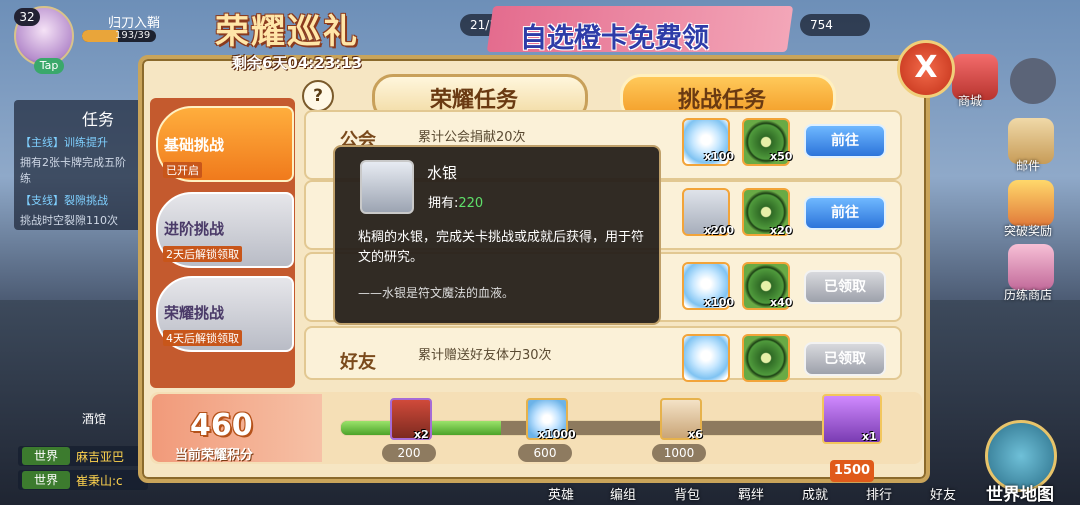 The height and width of the screenshot is (505, 1080). Describe the element at coordinates (318, 96) in the screenshot. I see `help-button: ?` at that location.